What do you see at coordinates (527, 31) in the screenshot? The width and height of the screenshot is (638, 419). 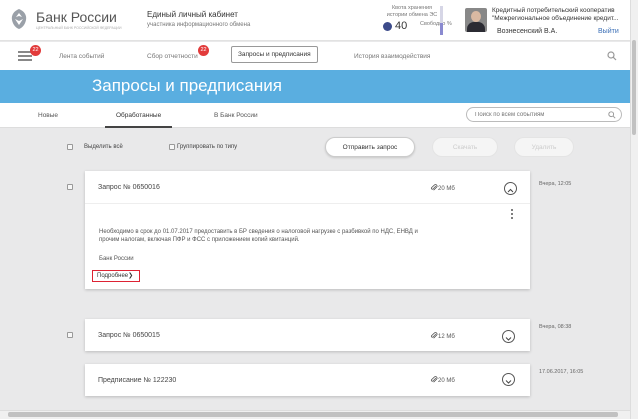 I see `user-name: Вознесенский В.А.` at bounding box center [527, 31].